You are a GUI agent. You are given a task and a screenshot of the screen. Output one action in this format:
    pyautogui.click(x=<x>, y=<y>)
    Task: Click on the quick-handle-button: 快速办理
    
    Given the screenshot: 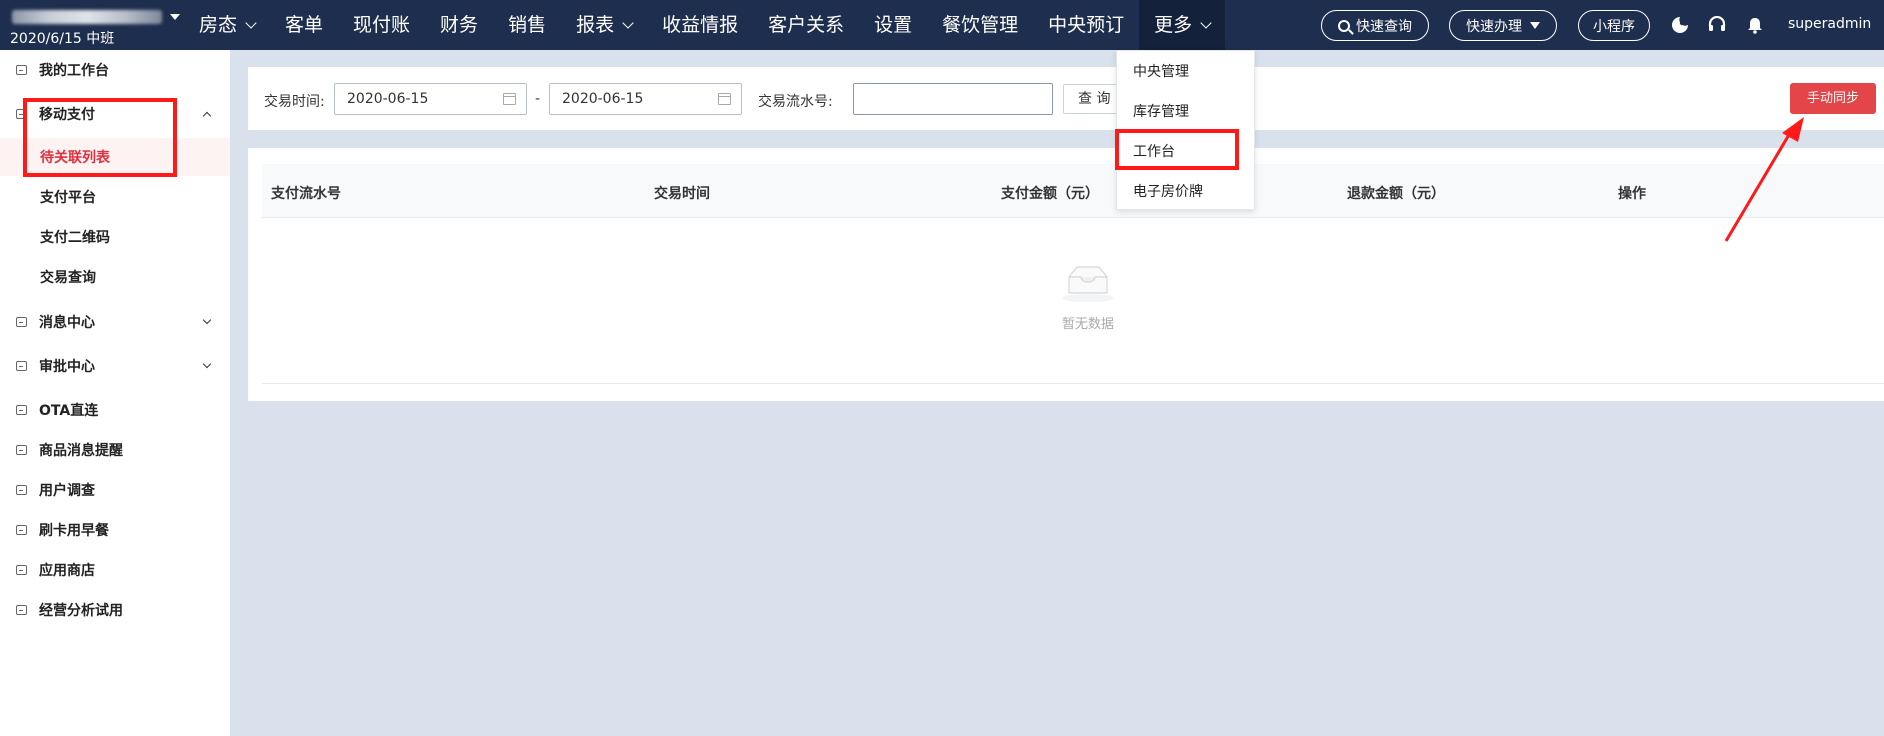 What is the action you would take?
    pyautogui.click(x=1503, y=25)
    